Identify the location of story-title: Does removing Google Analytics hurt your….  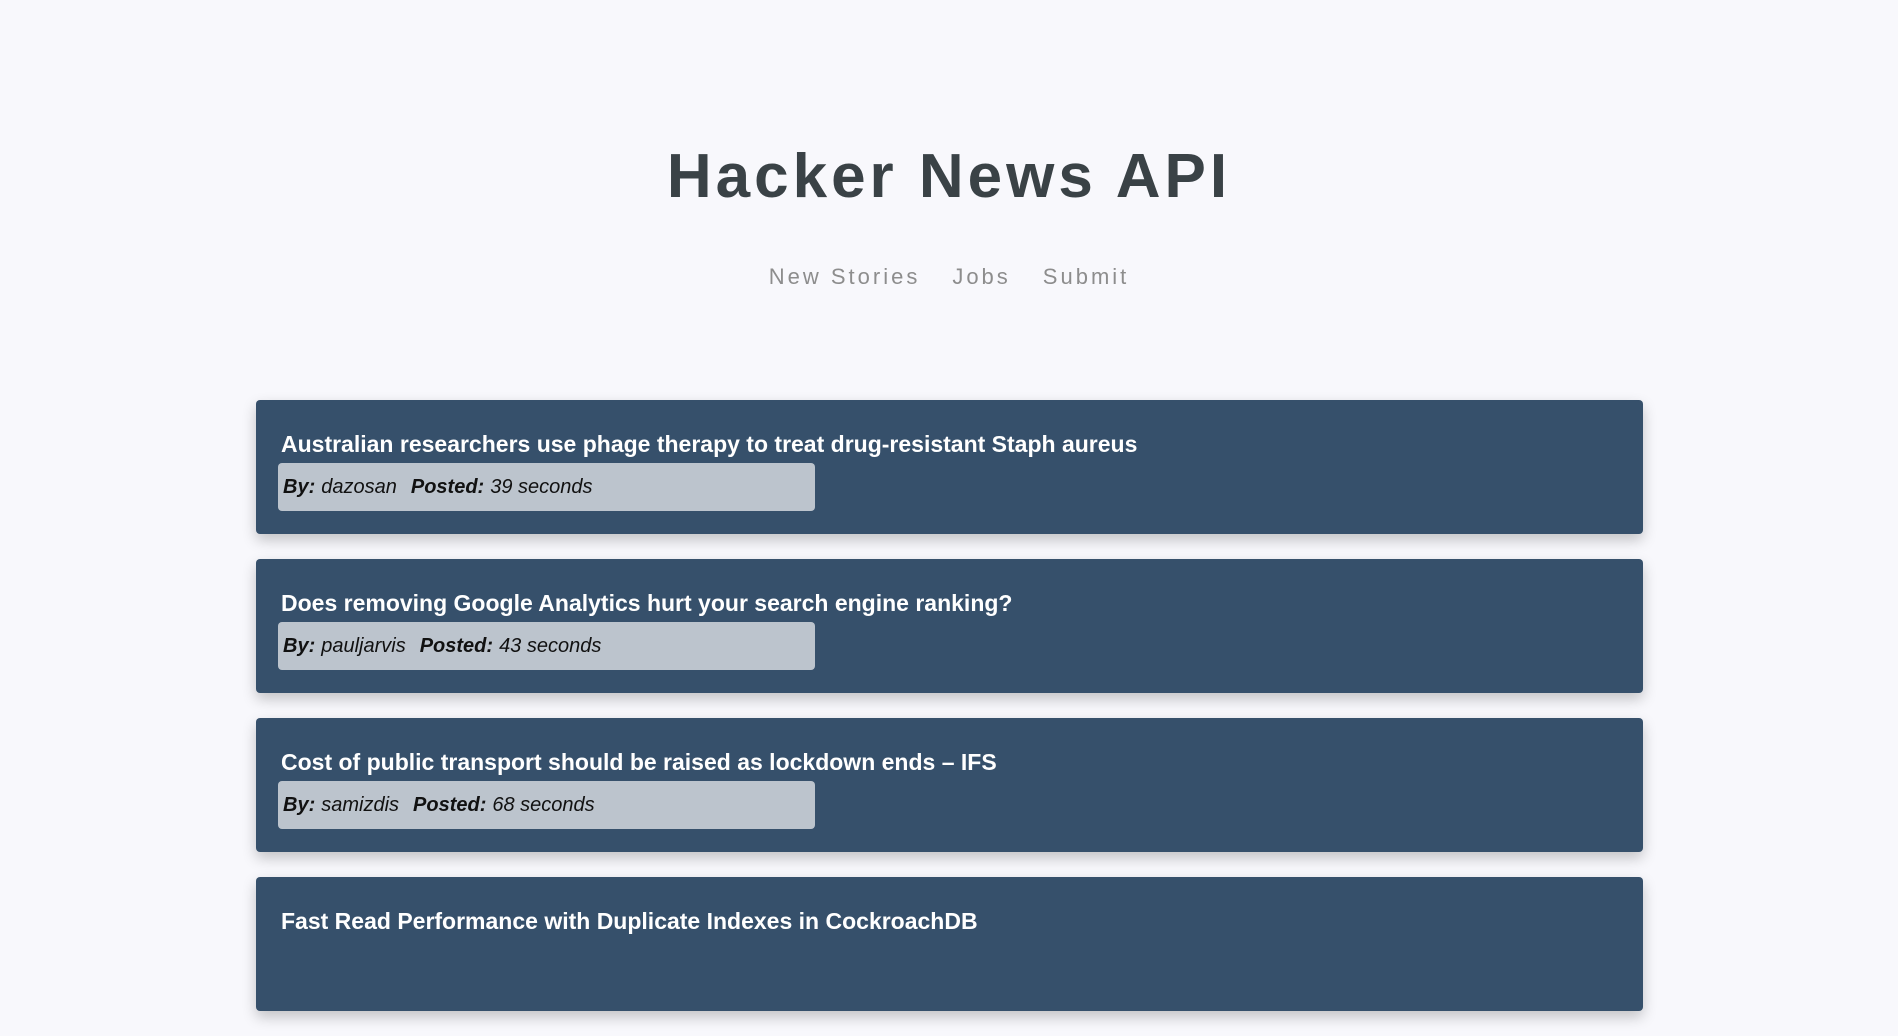
(646, 603).